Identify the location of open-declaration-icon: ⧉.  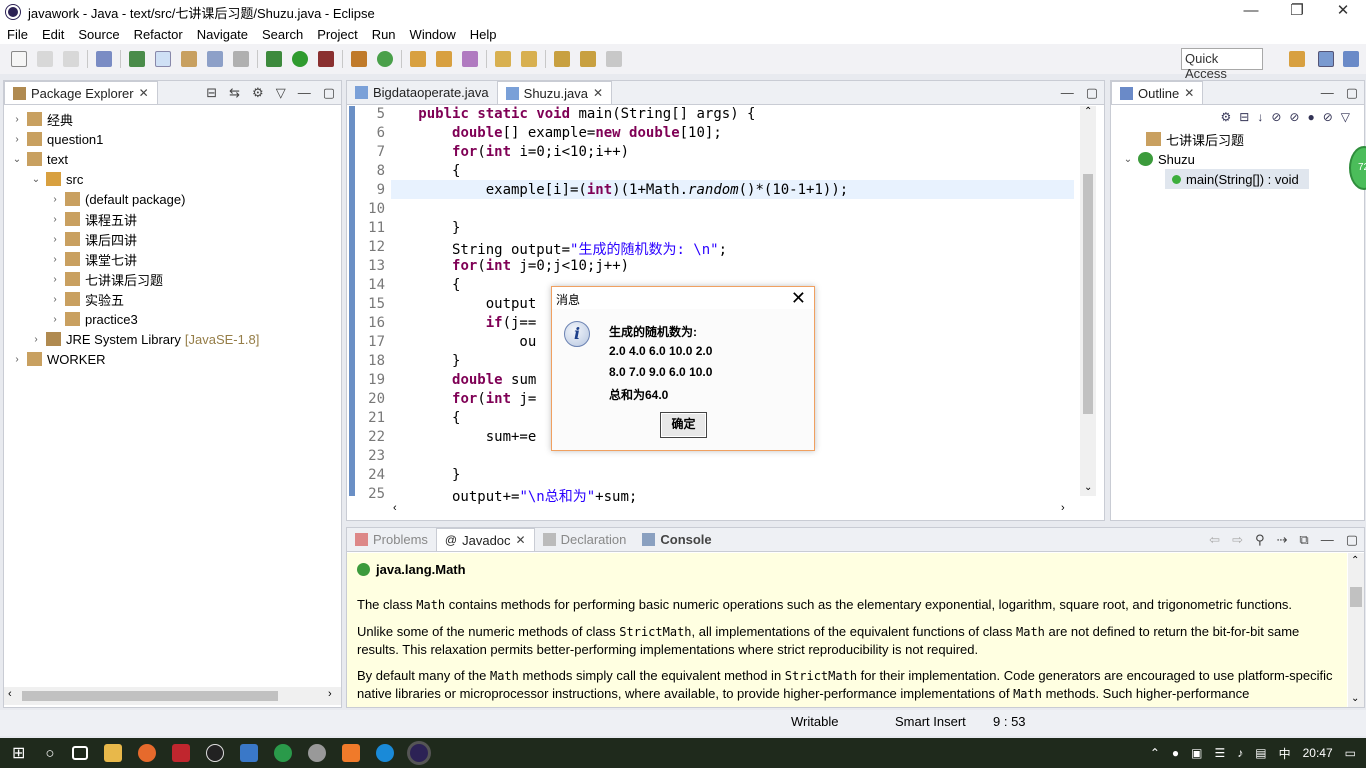
(1303, 540).